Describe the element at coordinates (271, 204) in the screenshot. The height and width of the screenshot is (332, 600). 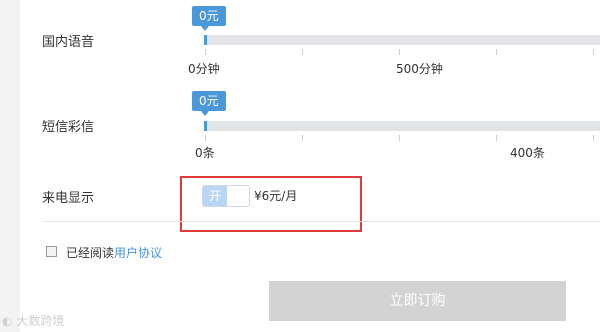
I see `highlight-box` at that location.